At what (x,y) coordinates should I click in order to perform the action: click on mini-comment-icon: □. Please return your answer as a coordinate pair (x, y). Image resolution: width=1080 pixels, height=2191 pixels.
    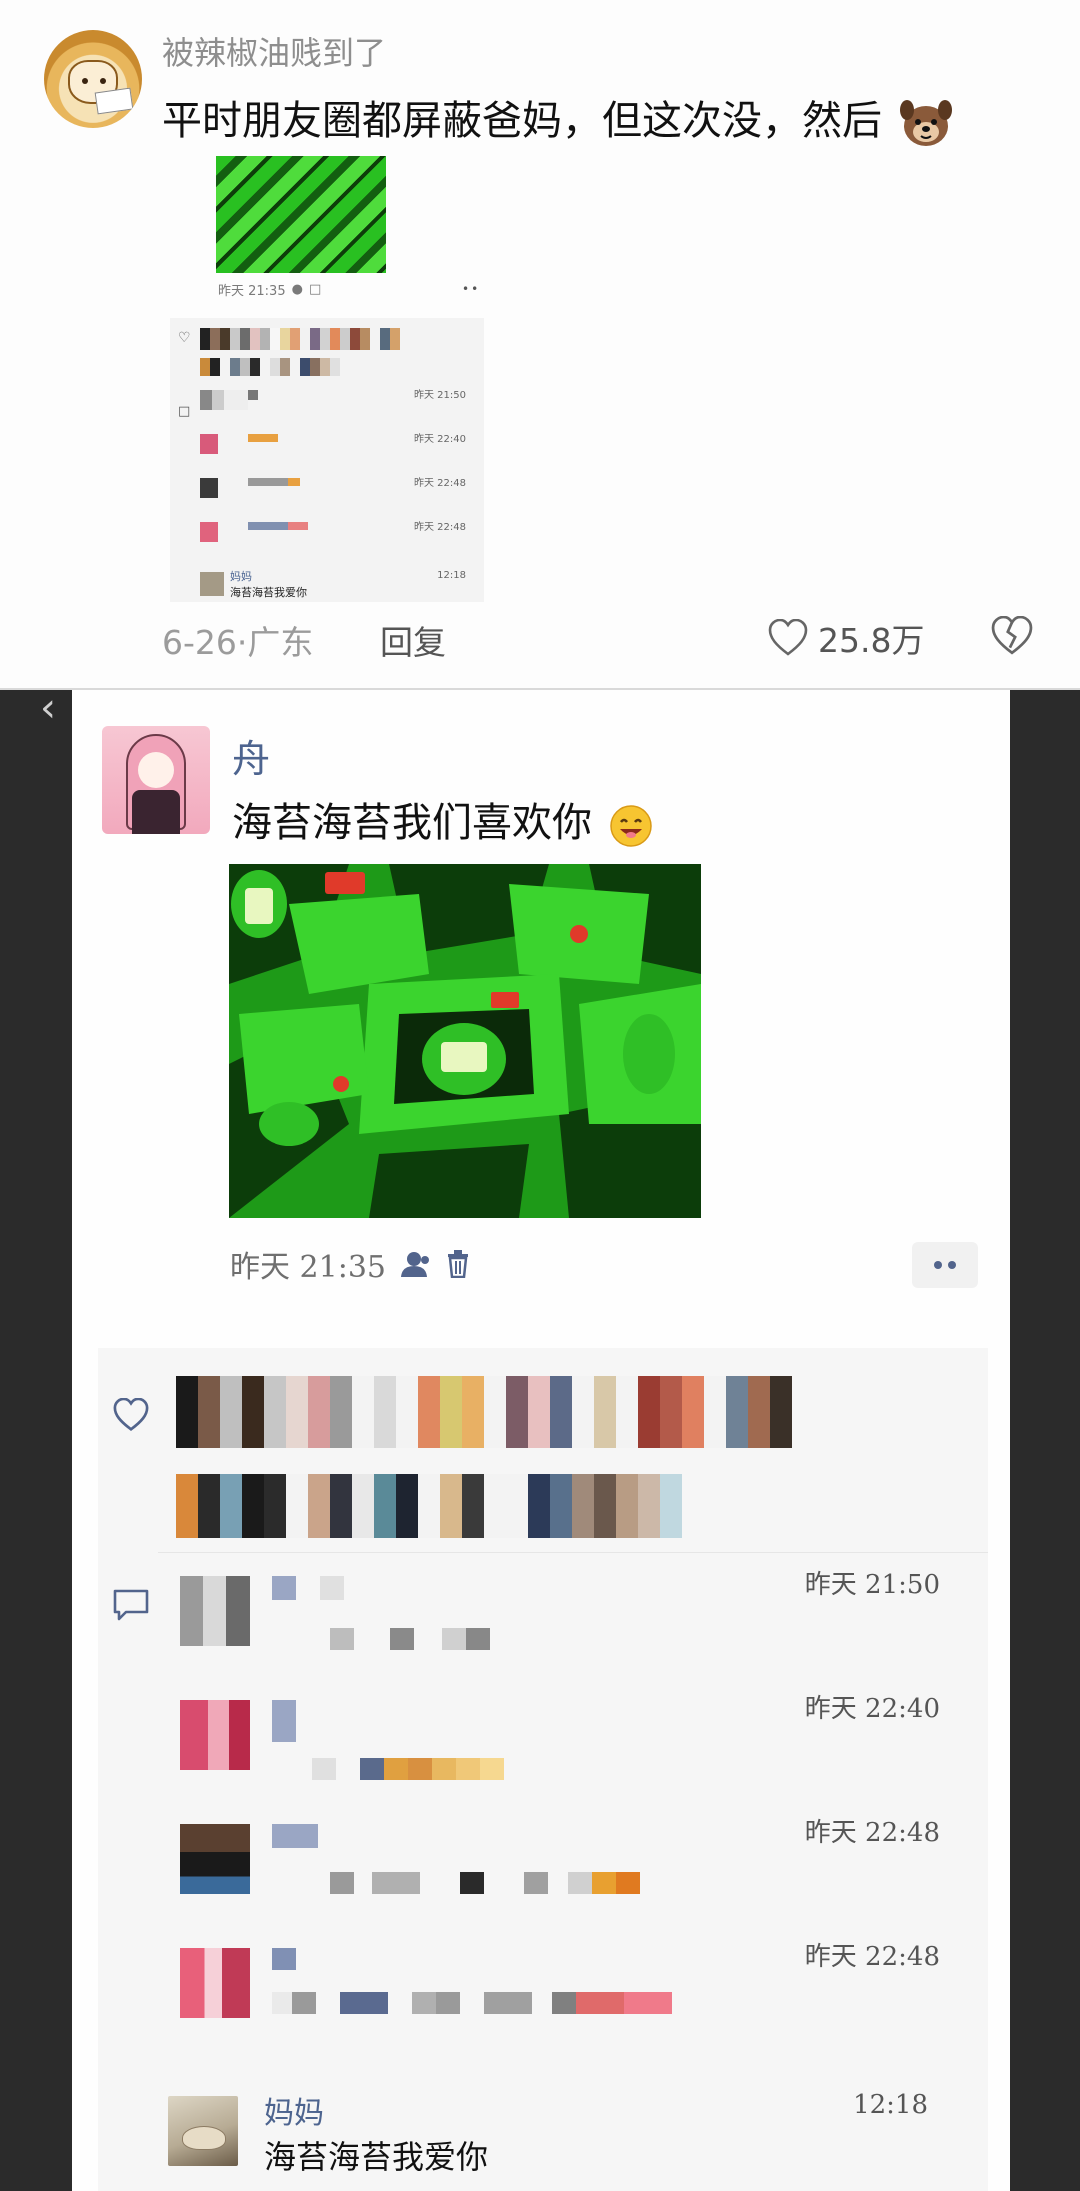
    Looking at the image, I should click on (184, 411).